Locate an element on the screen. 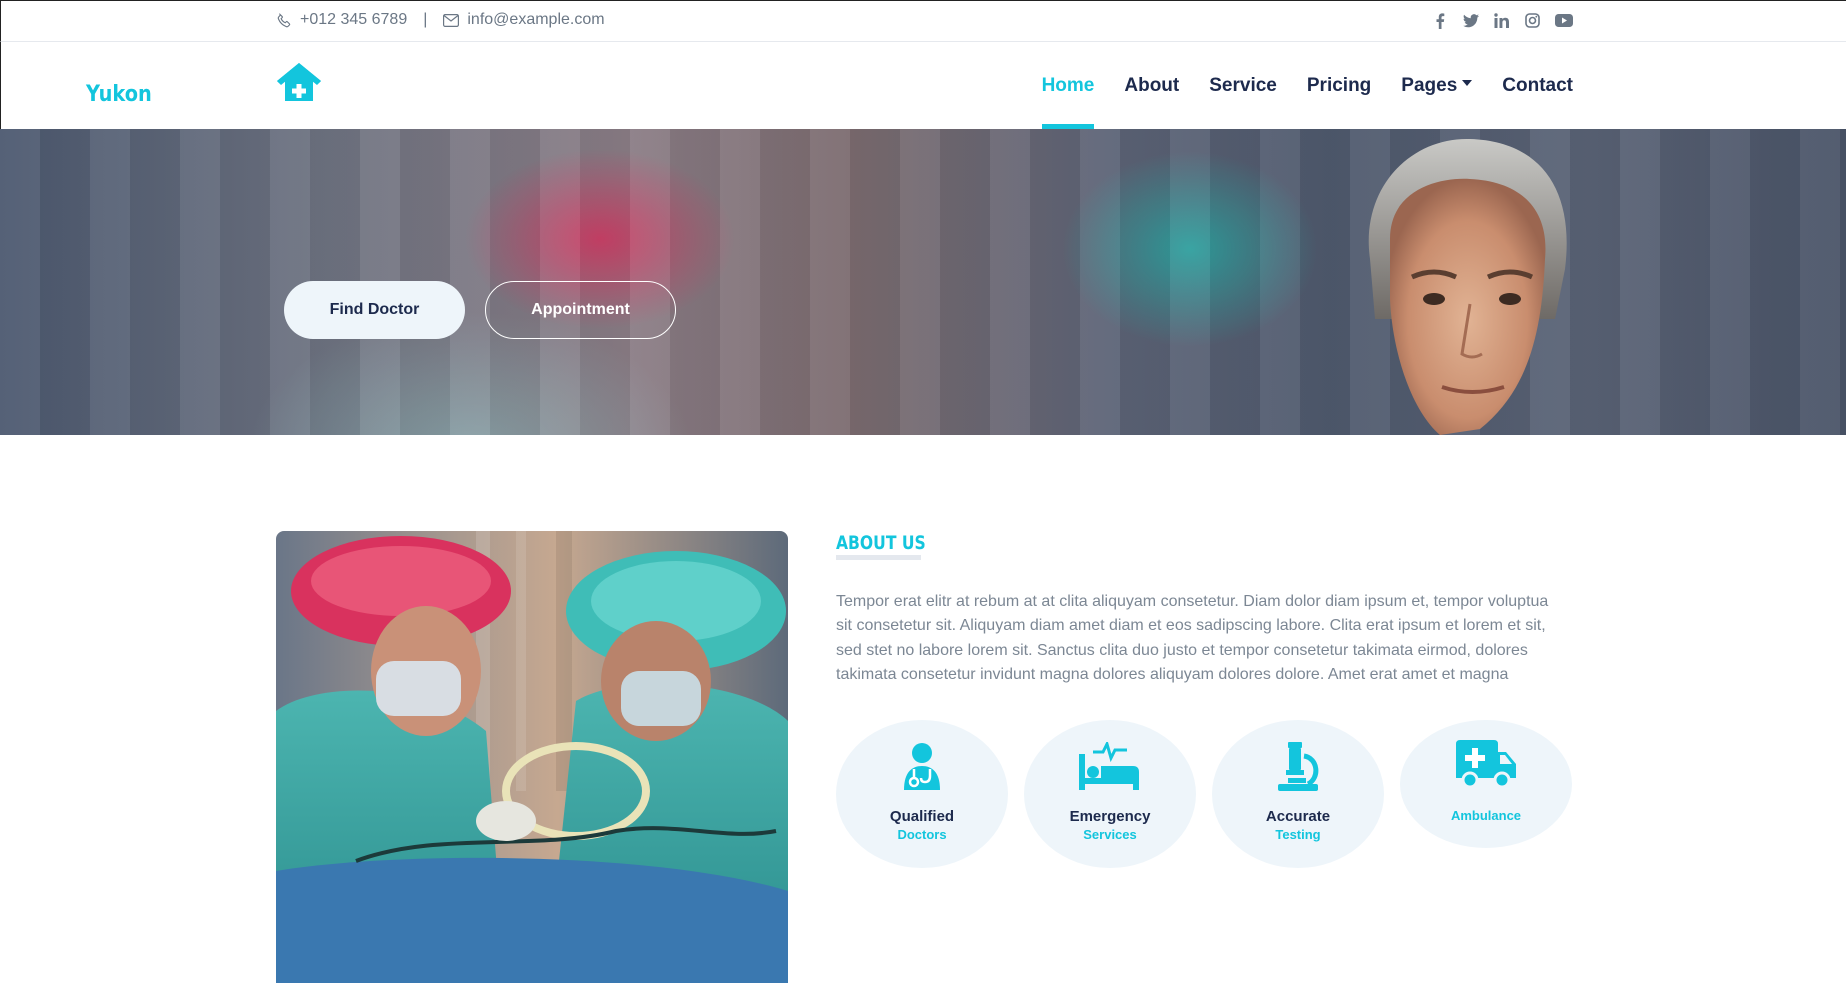 The image size is (1846, 983). brand-logo is located at coordinates (299, 84).